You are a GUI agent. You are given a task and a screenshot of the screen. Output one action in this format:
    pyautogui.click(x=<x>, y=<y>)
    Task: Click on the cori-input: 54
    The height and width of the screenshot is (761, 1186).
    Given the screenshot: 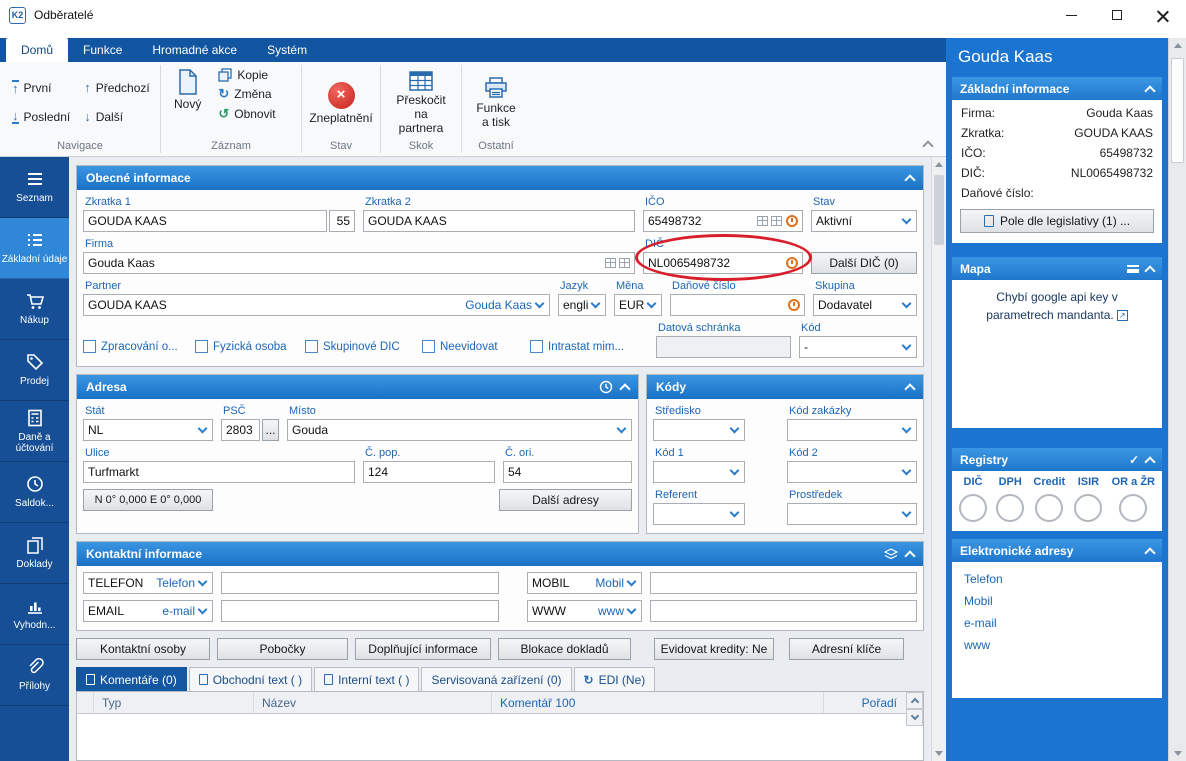 What is the action you would take?
    pyautogui.click(x=567, y=472)
    